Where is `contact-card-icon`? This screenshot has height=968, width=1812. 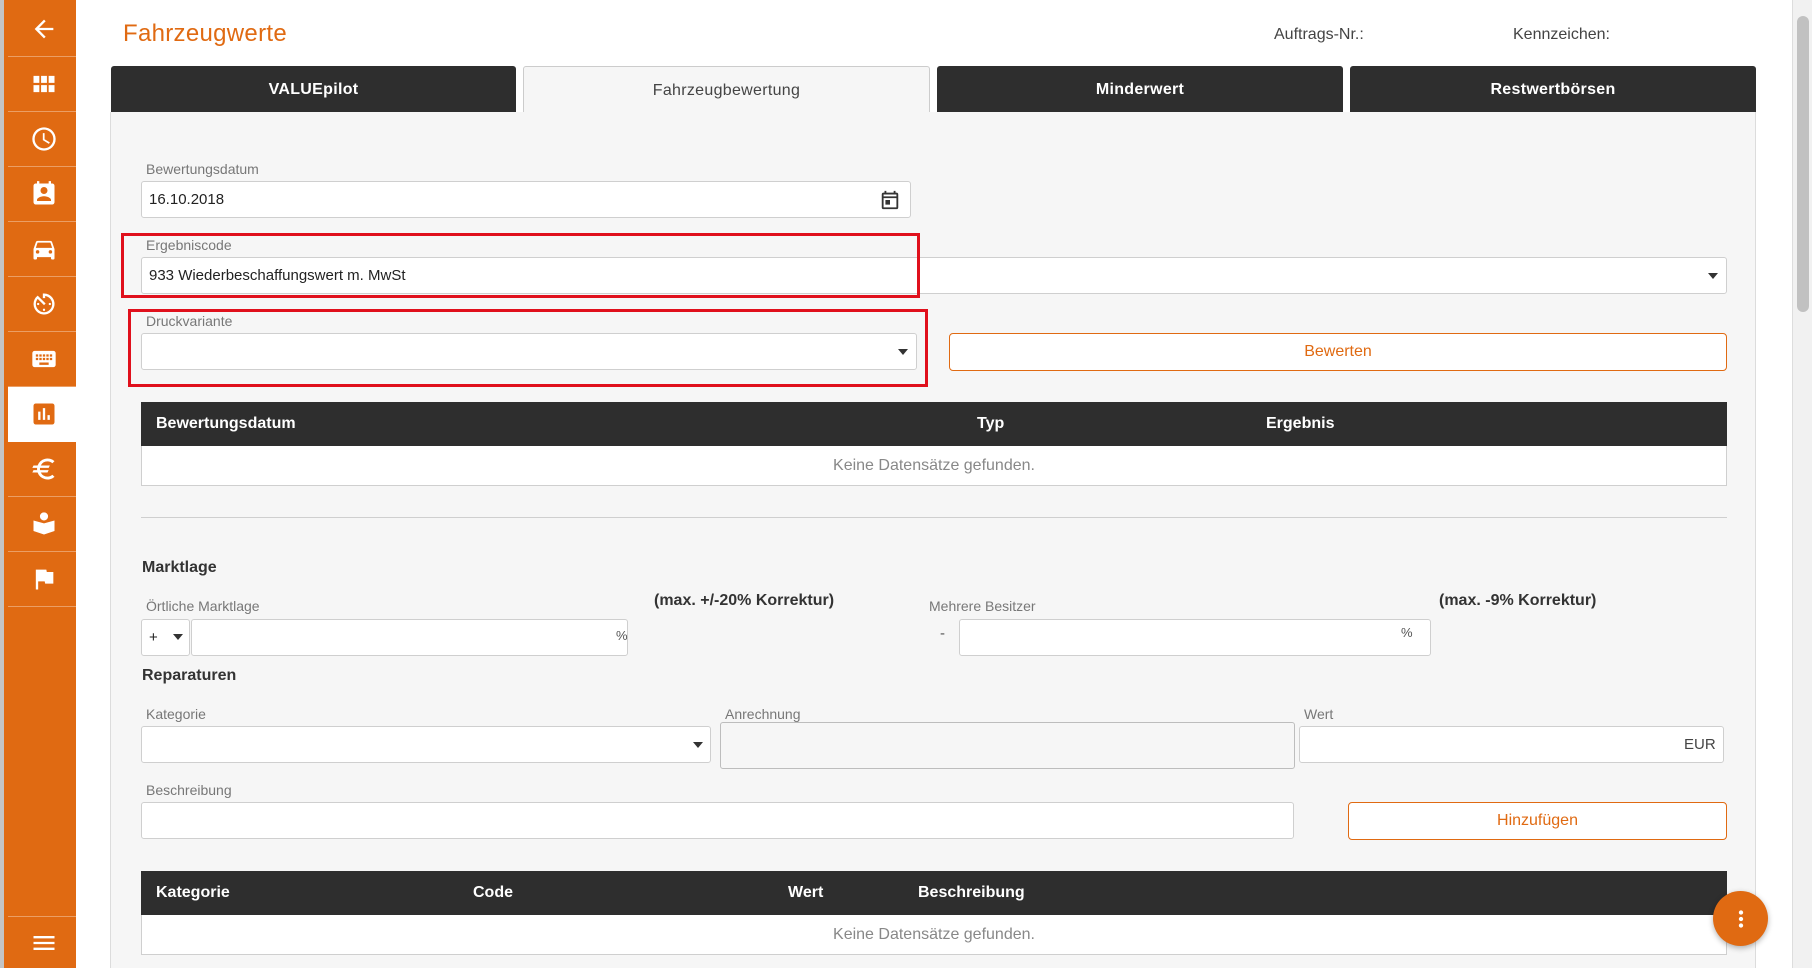 contact-card-icon is located at coordinates (44, 193).